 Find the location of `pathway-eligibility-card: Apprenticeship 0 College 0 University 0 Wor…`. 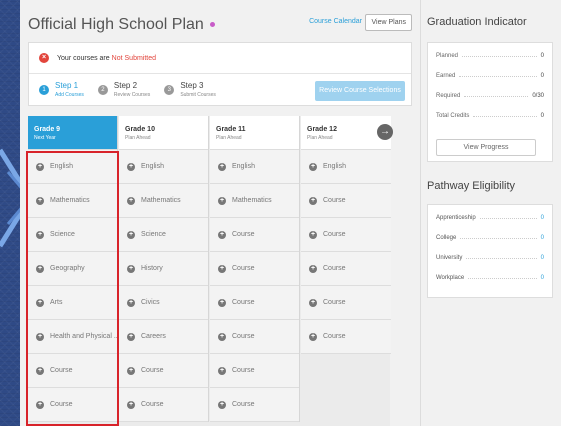

pathway-eligibility-card: Apprenticeship 0 College 0 University 0 Wor… is located at coordinates (490, 251).